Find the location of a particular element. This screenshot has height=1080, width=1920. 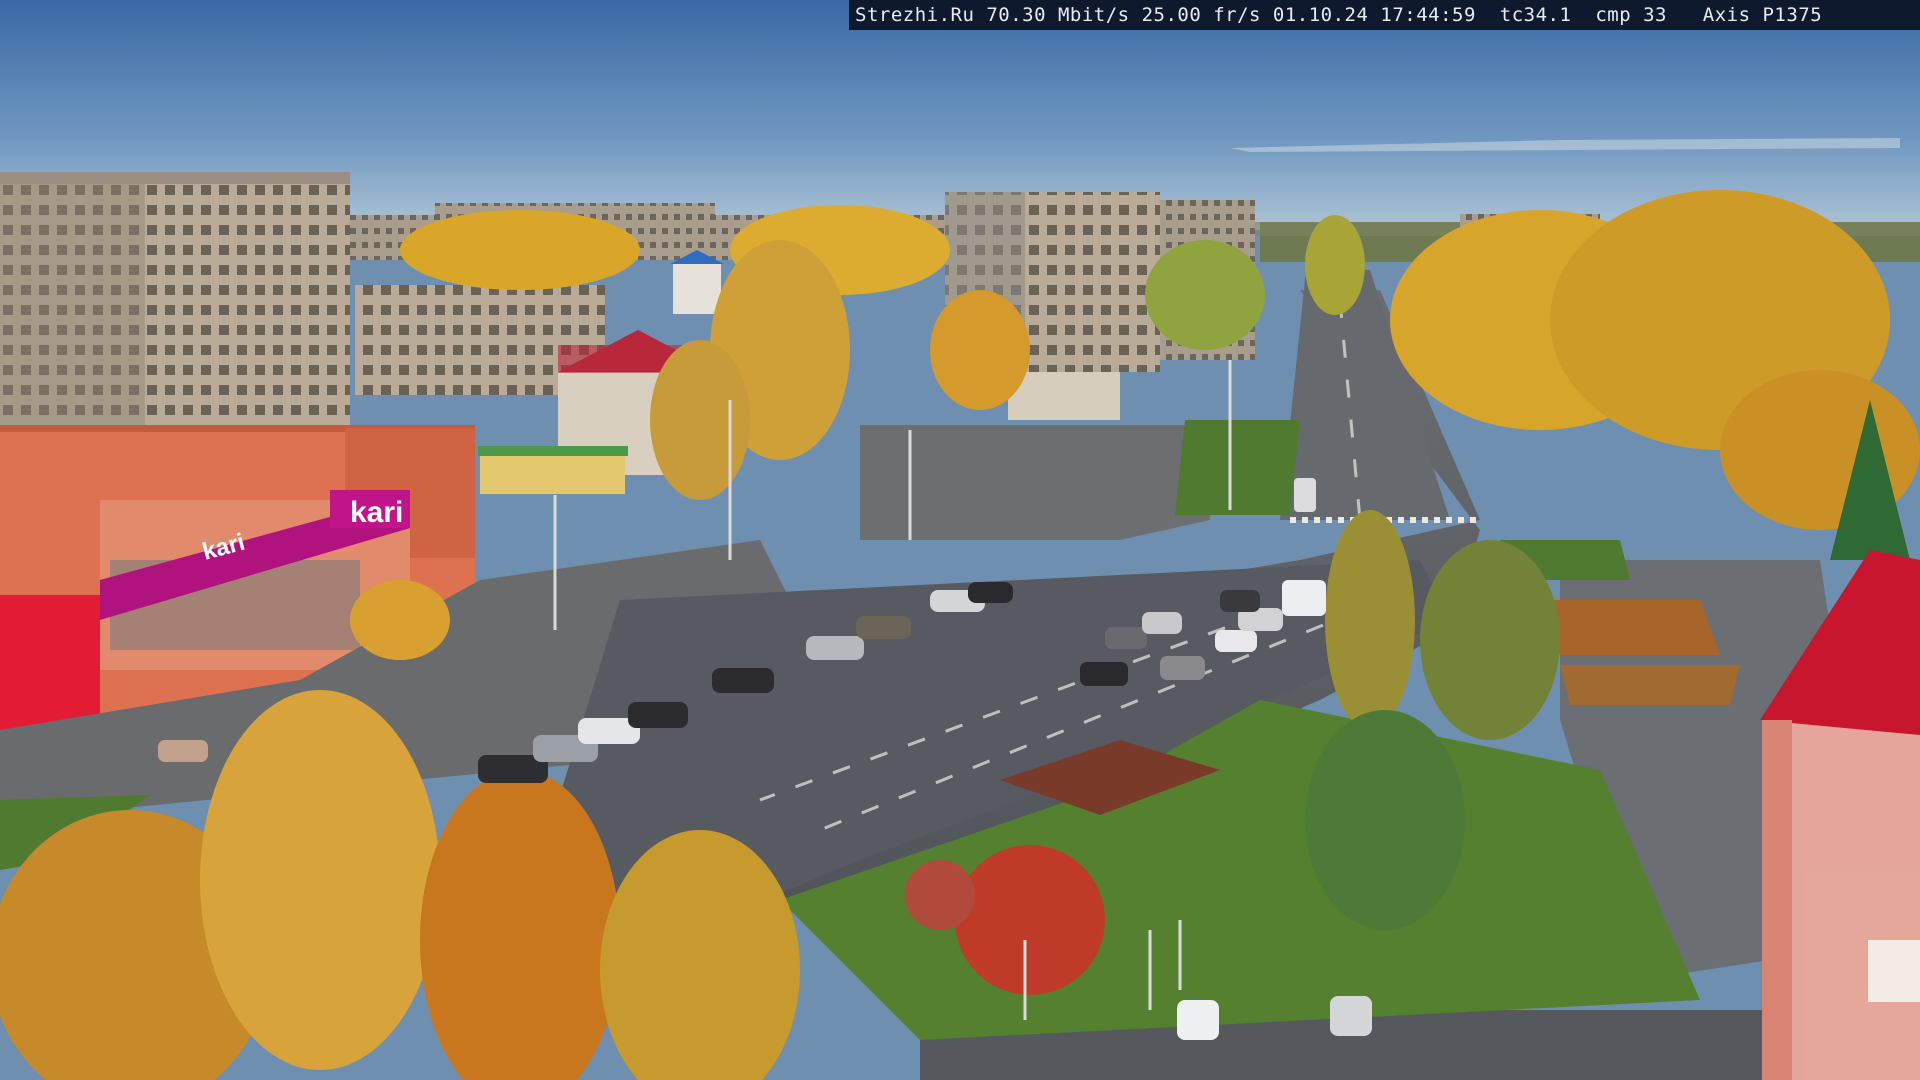

osd-bitrate: 70.30 Mbit/s is located at coordinates (1058, 15).